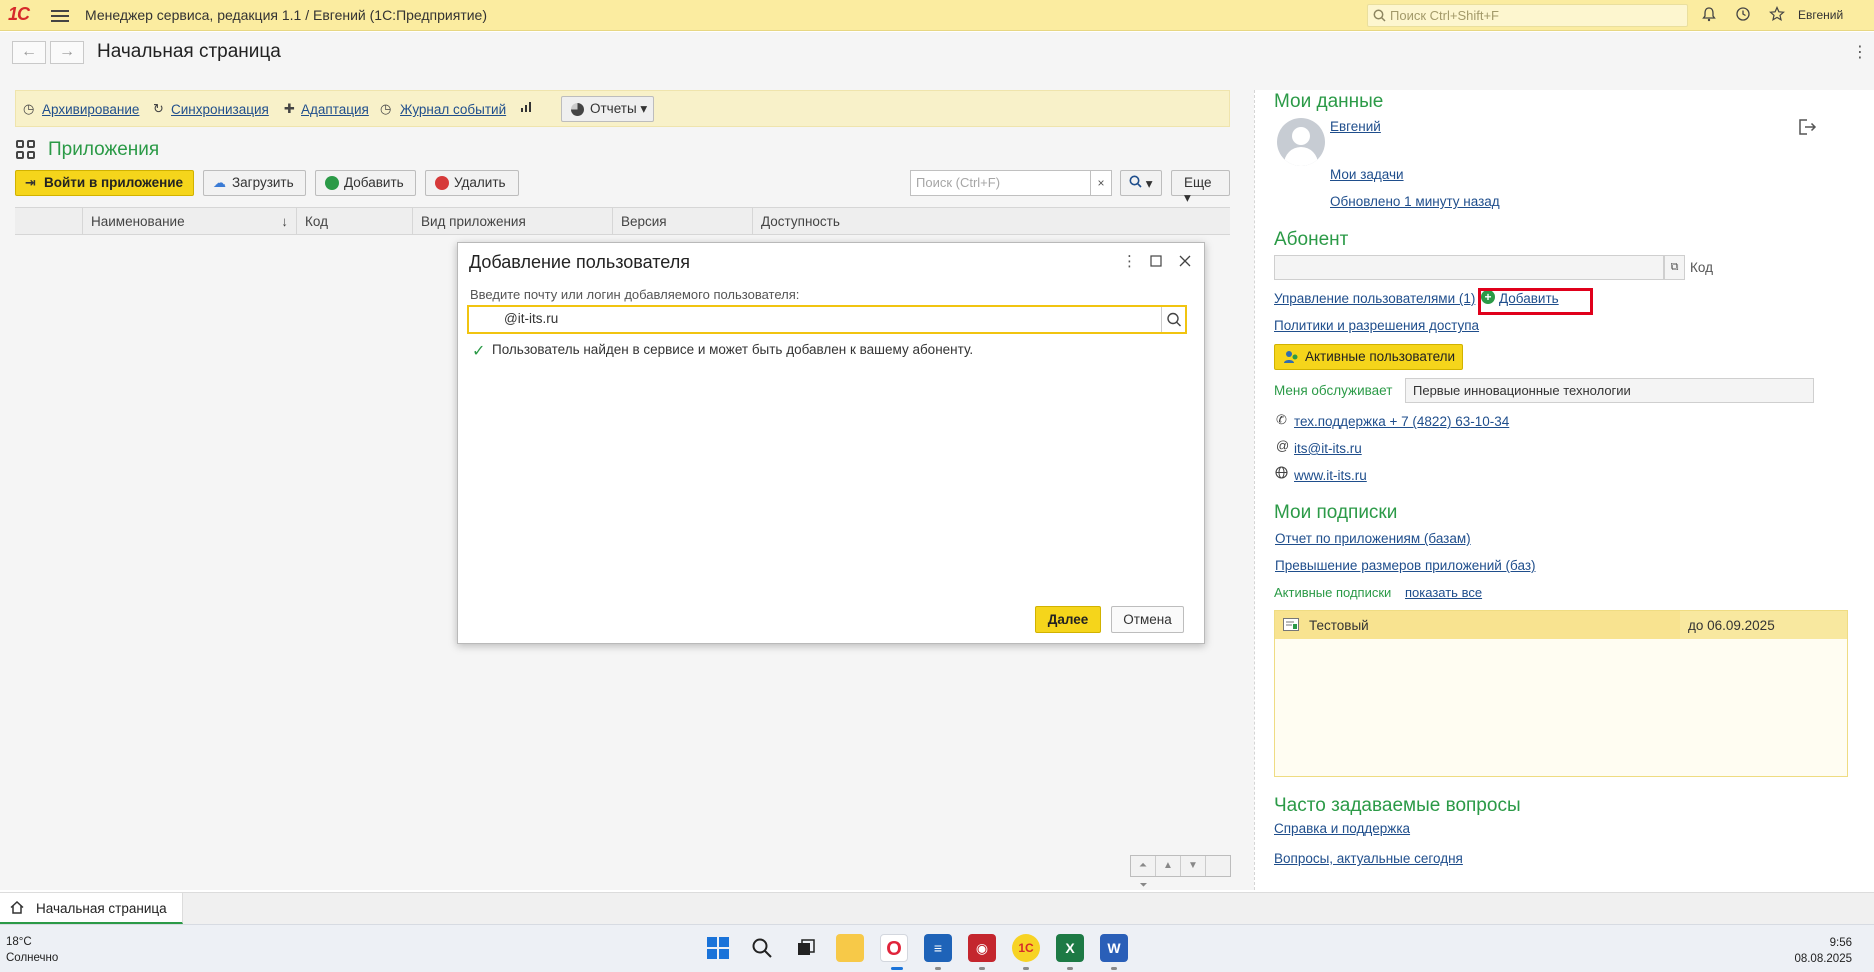  Describe the element at coordinates (897, 968) in the screenshot. I see `active-app-indicator` at that location.